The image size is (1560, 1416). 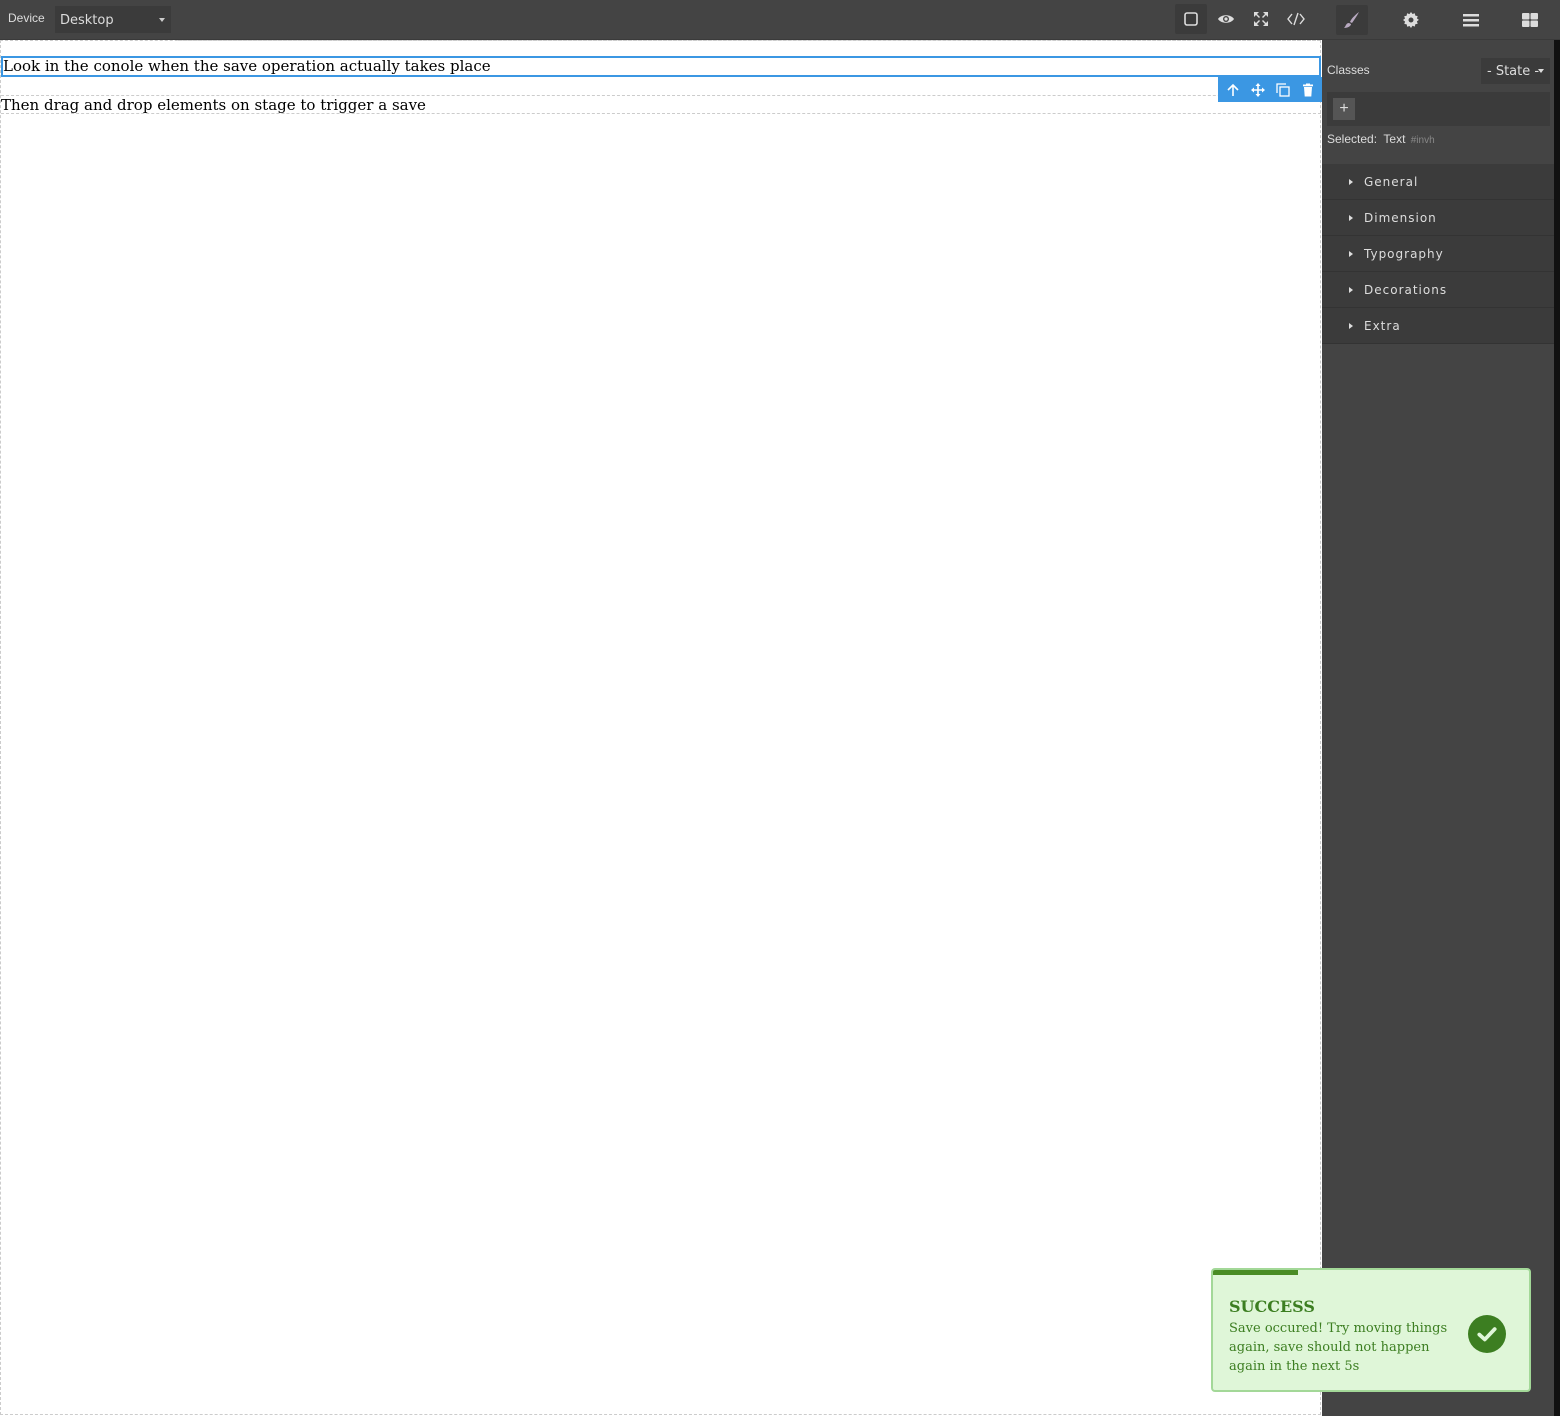 What do you see at coordinates (1344, 109) in the screenshot?
I see `add-class-button: +` at bounding box center [1344, 109].